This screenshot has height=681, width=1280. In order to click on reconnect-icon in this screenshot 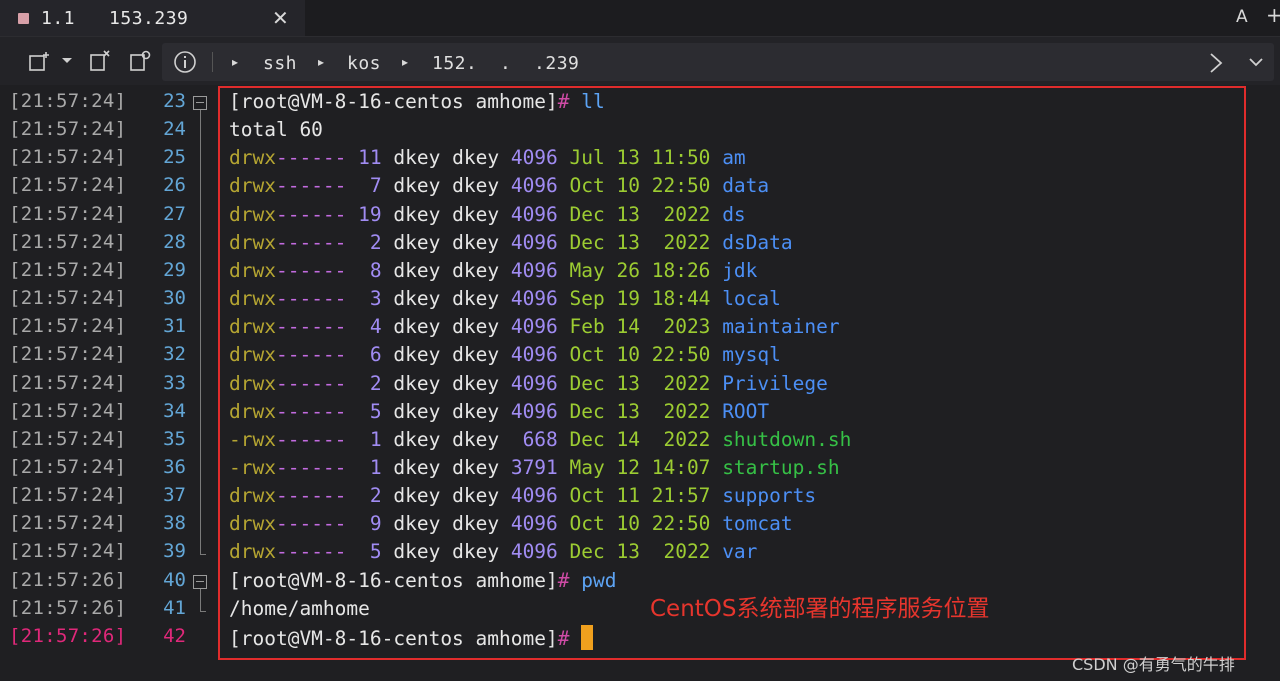, I will do `click(140, 61)`.